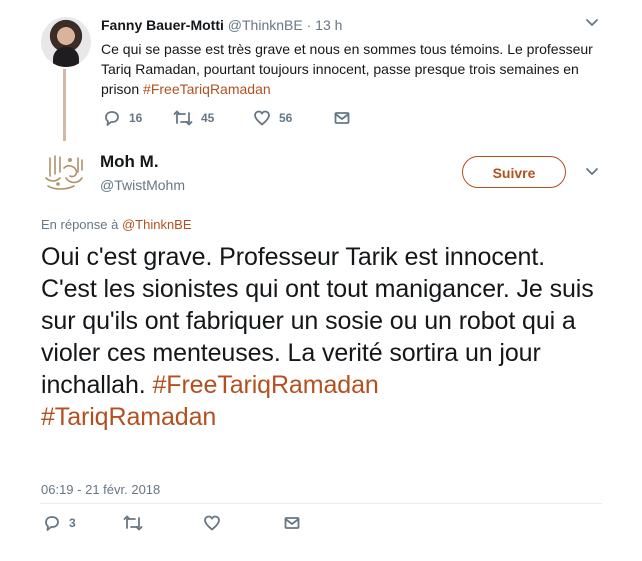 The image size is (642, 561). I want to click on tweet-actions: 3, so click(172, 523).